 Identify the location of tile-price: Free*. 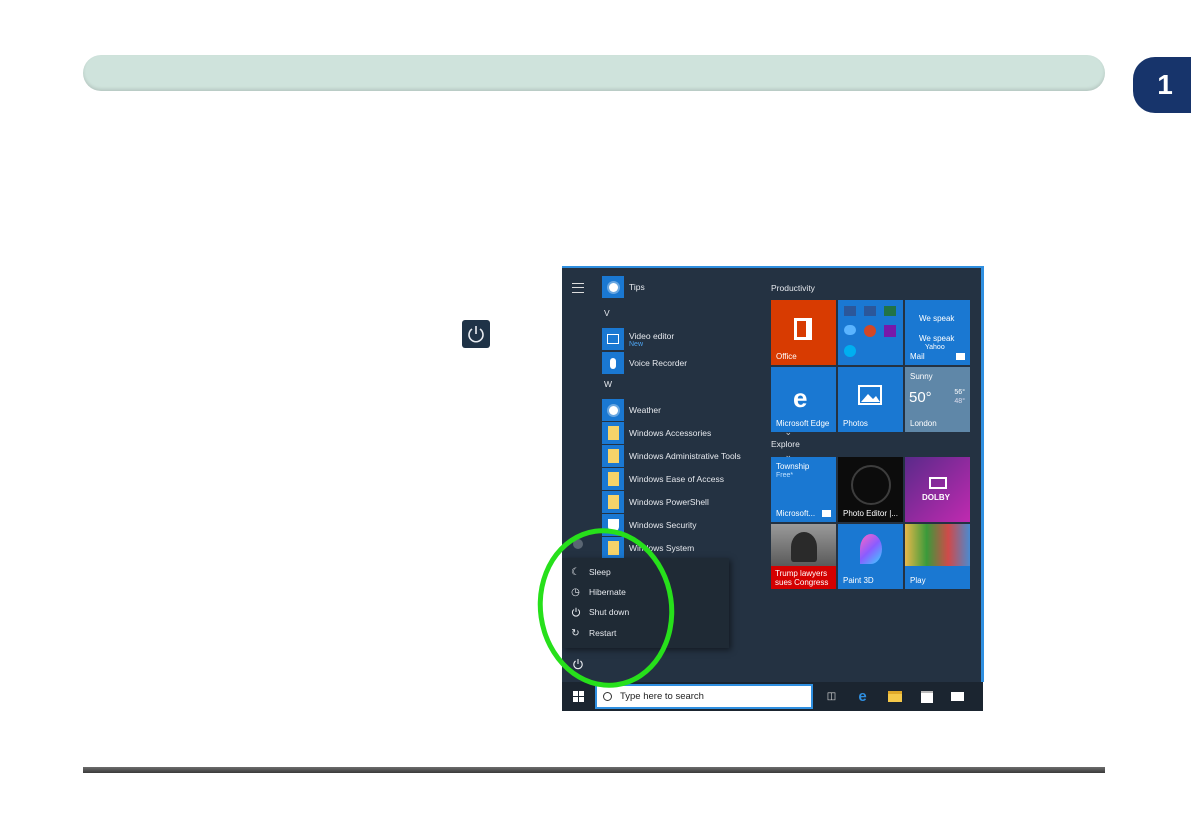
(785, 475).